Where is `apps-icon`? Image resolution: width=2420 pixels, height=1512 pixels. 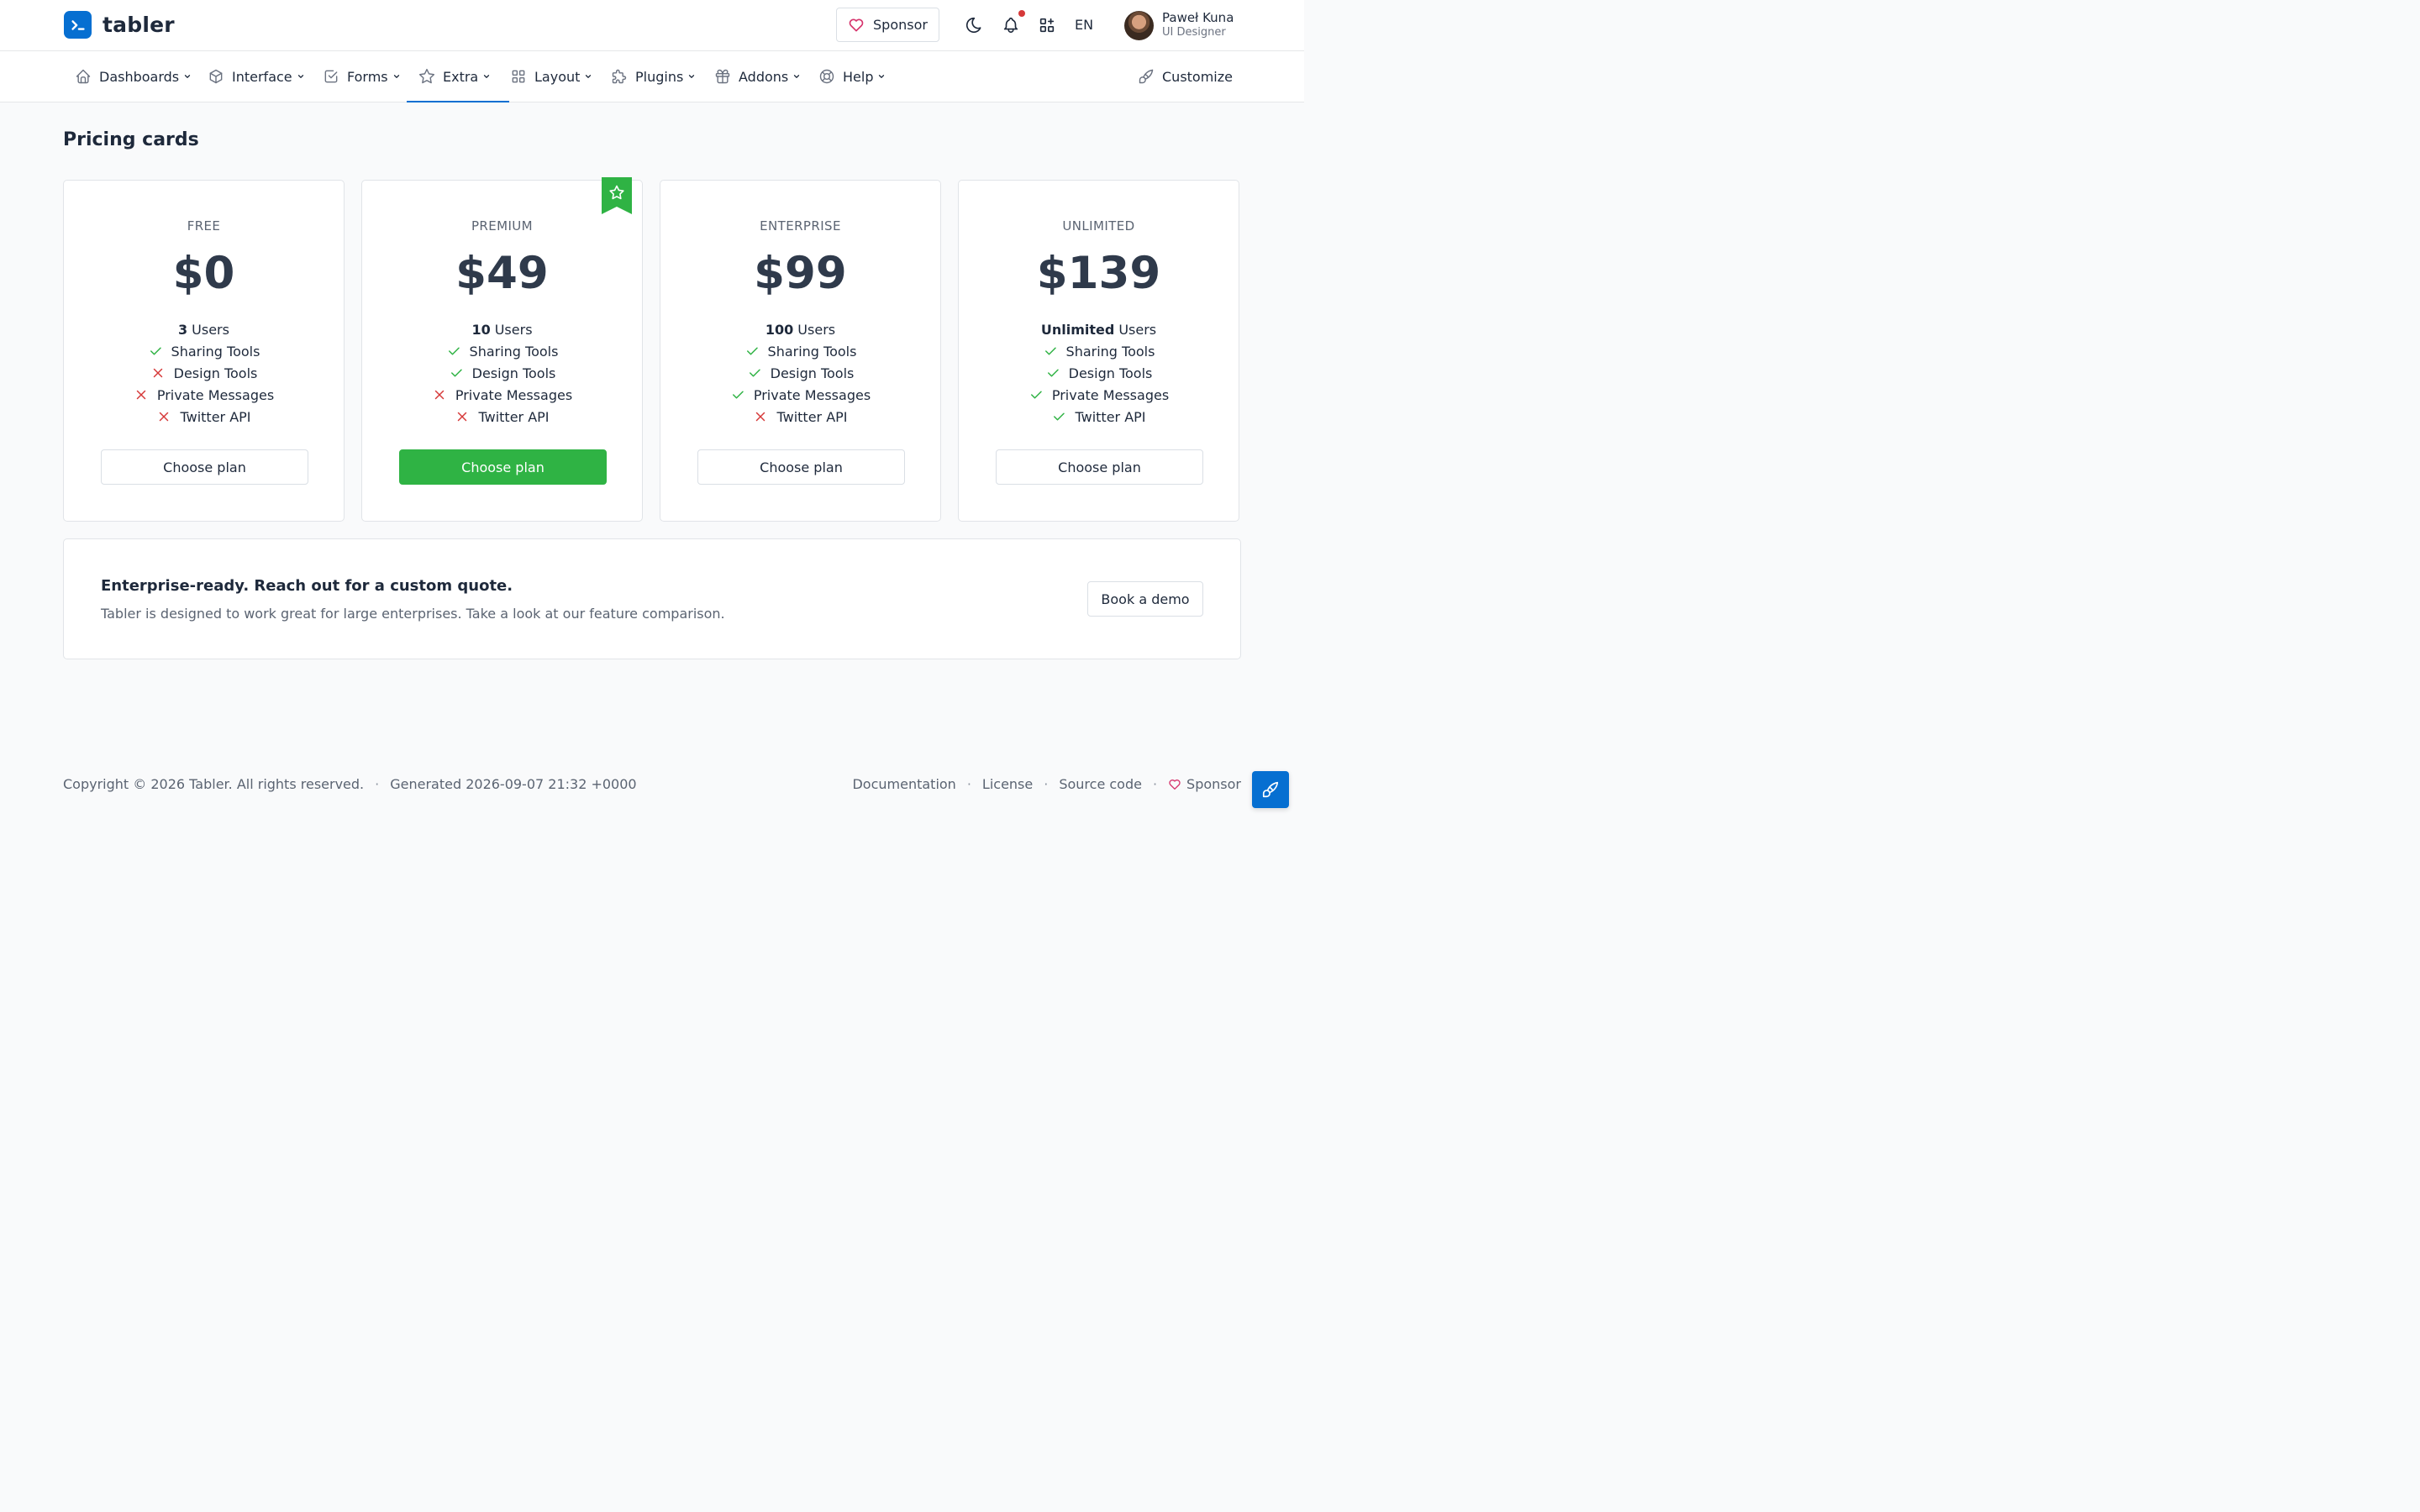 apps-icon is located at coordinates (1047, 25).